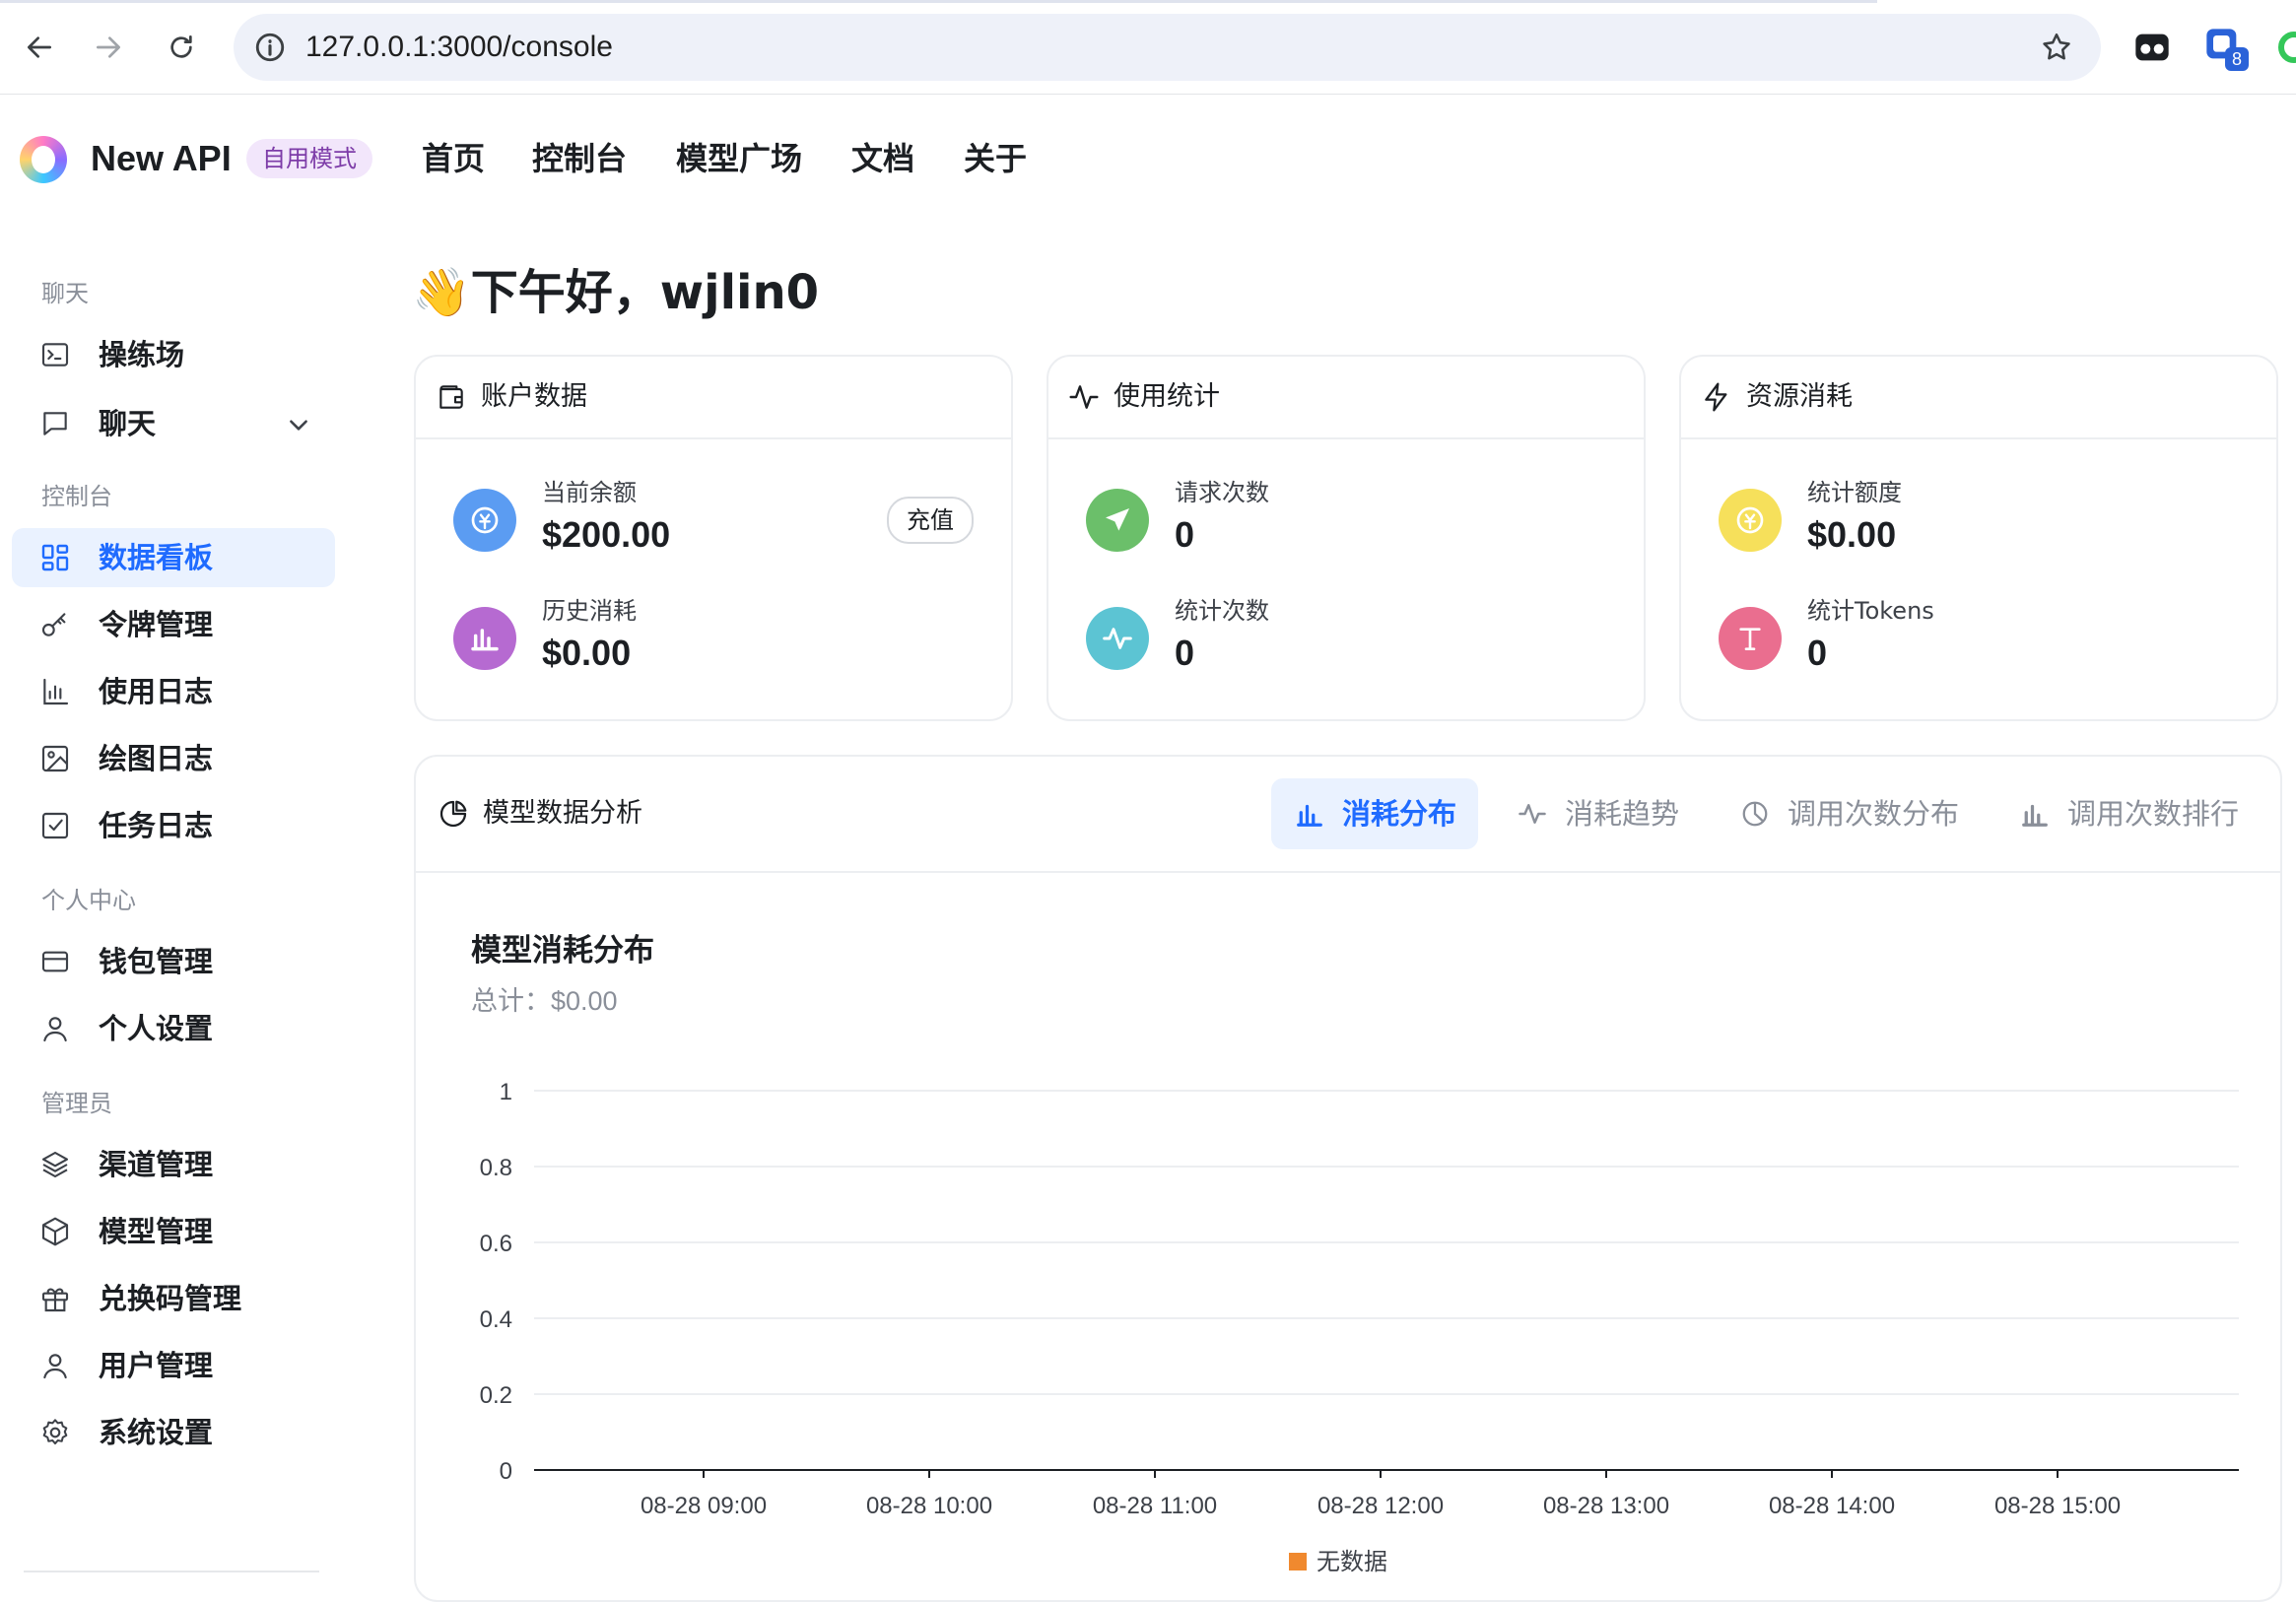  I want to click on checkbox-icon, so click(55, 825).